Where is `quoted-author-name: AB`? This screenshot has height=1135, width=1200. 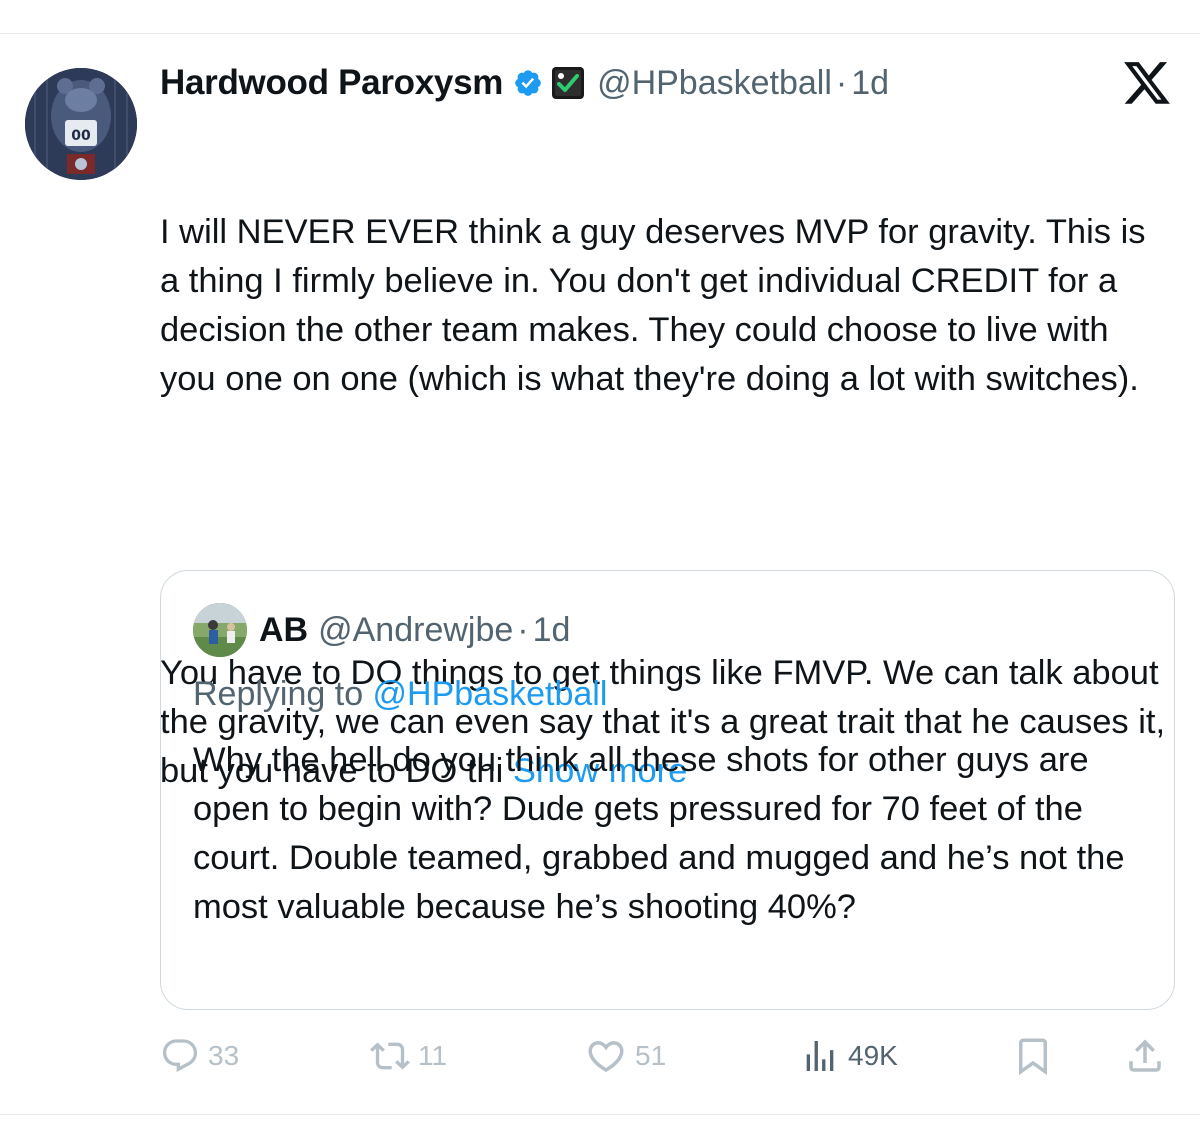
quoted-author-name: AB is located at coordinates (283, 630).